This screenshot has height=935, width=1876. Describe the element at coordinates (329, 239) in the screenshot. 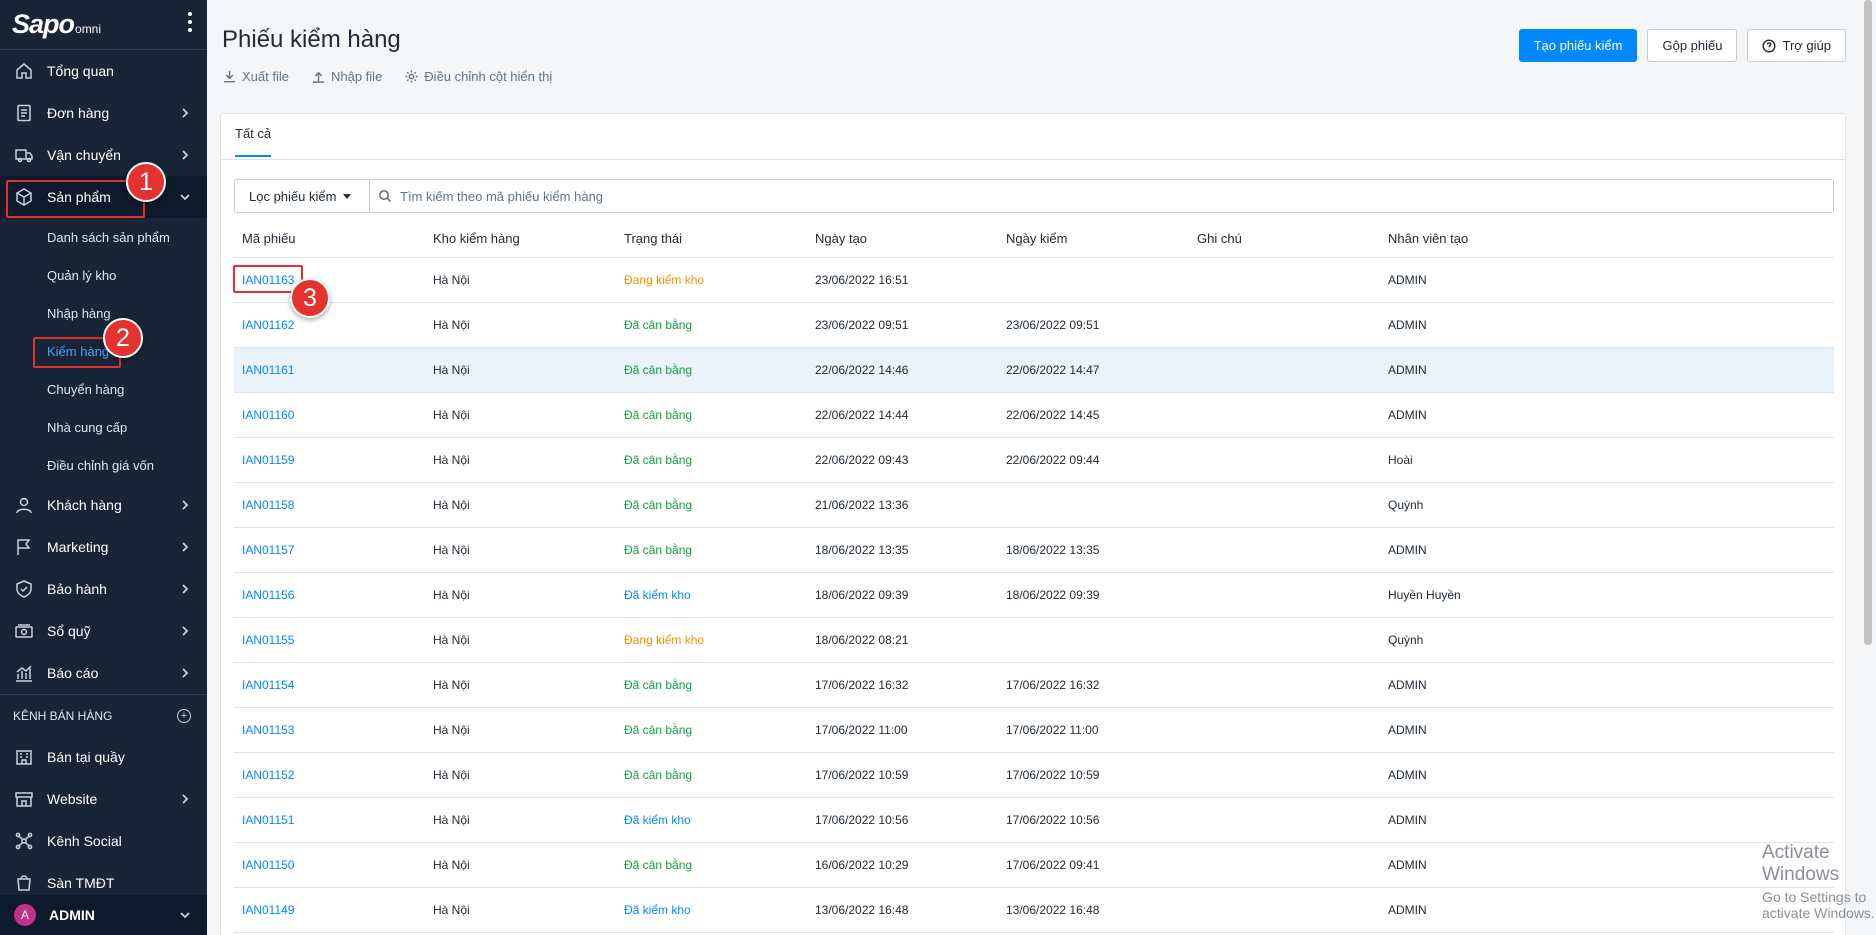

I see `col-code: Mã phiếu` at that location.